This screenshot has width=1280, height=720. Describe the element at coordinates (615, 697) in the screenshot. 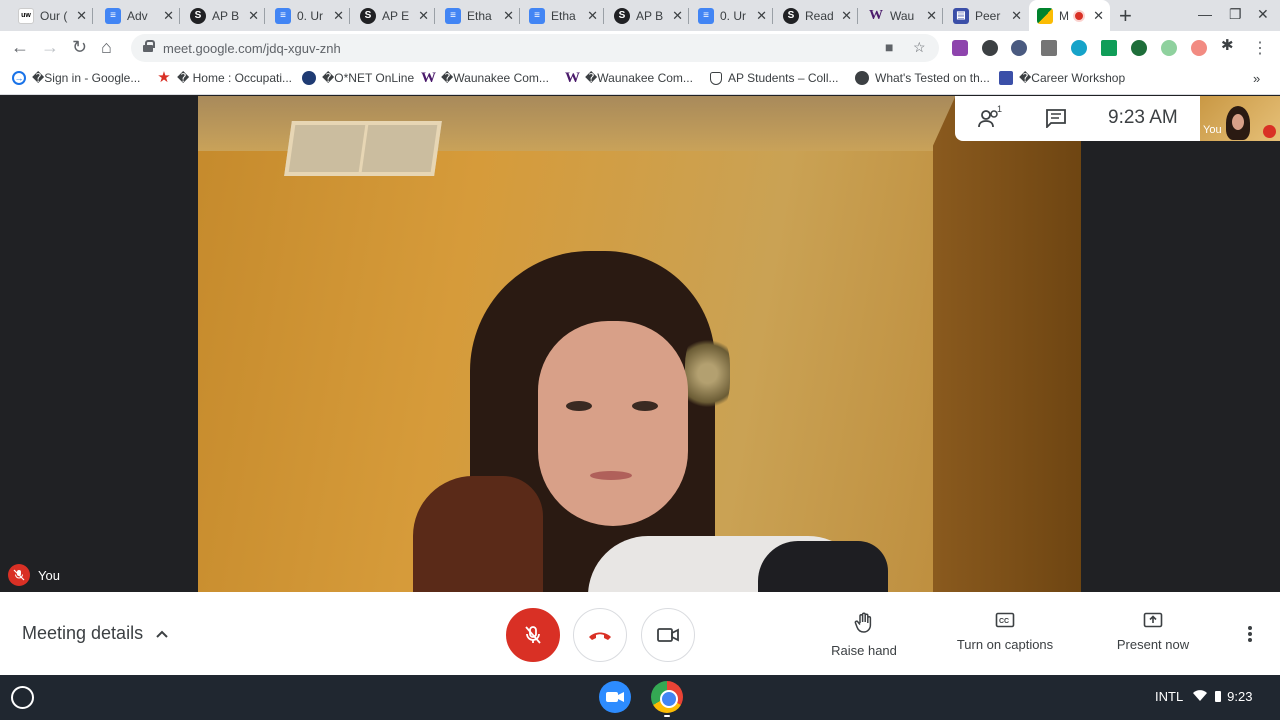

I see `zoom-app-icon` at that location.